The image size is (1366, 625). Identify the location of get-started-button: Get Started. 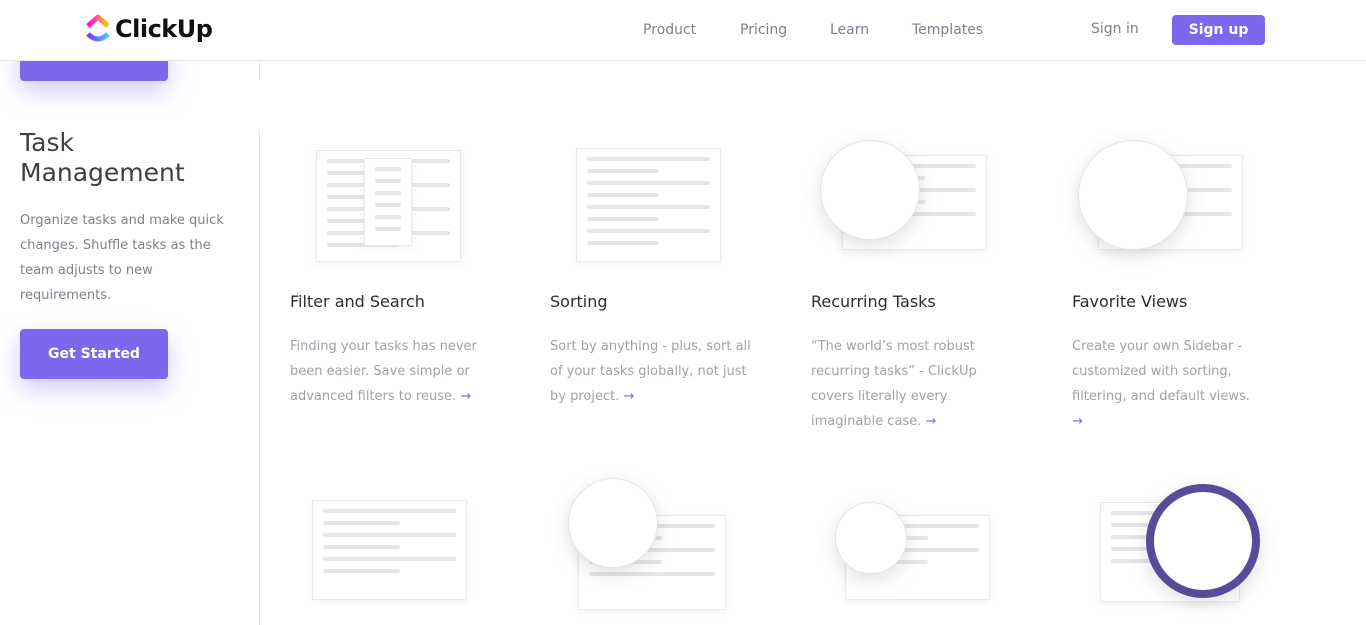
(94, 354).